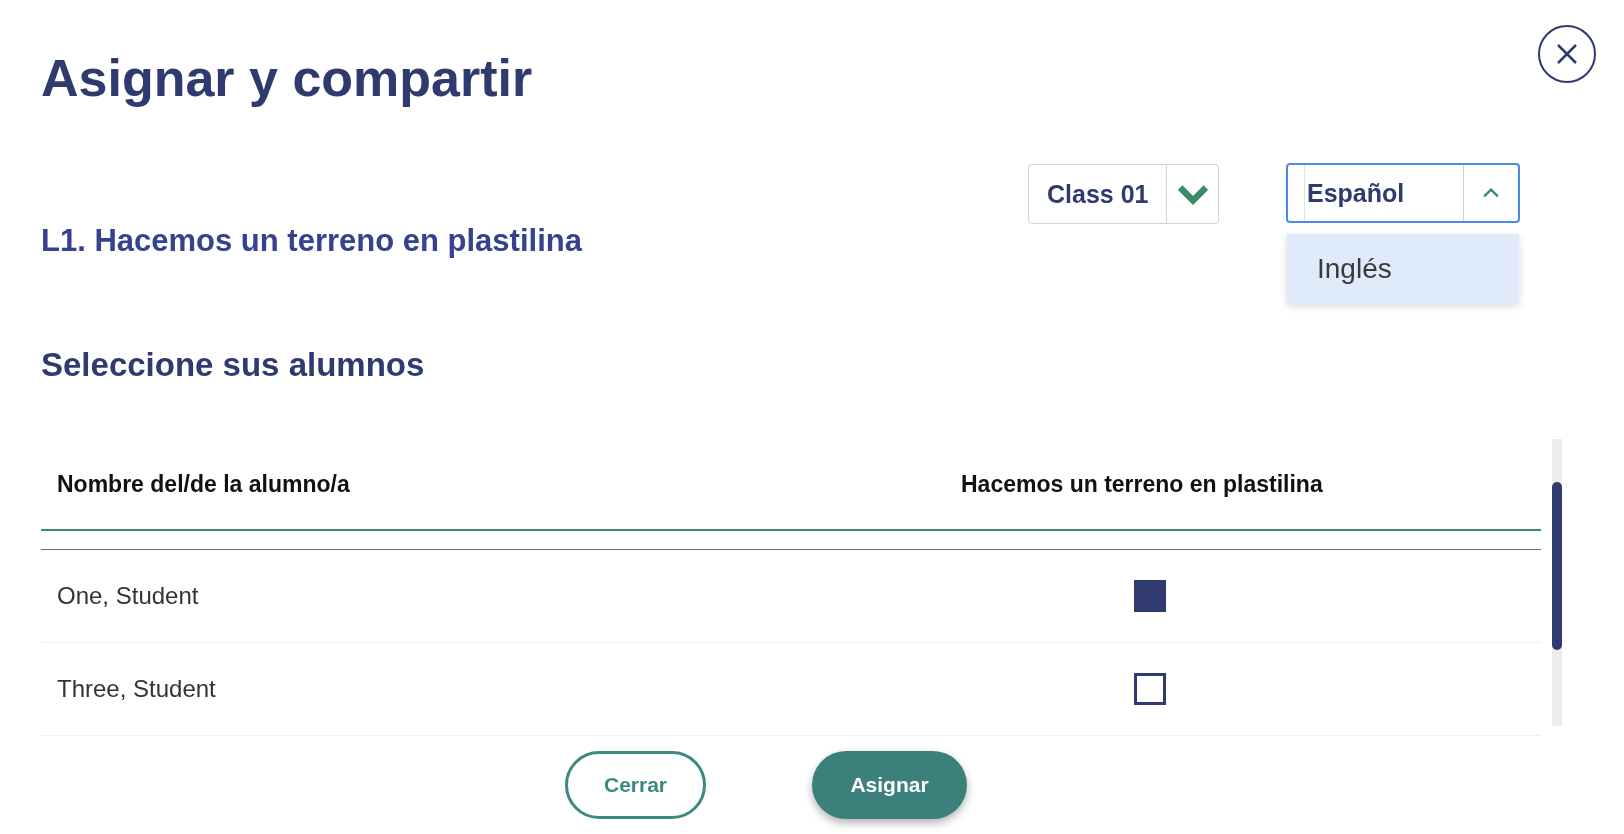 The width and height of the screenshot is (1624, 834). Describe the element at coordinates (635, 785) in the screenshot. I see `close-text-button: Cerrar` at that location.